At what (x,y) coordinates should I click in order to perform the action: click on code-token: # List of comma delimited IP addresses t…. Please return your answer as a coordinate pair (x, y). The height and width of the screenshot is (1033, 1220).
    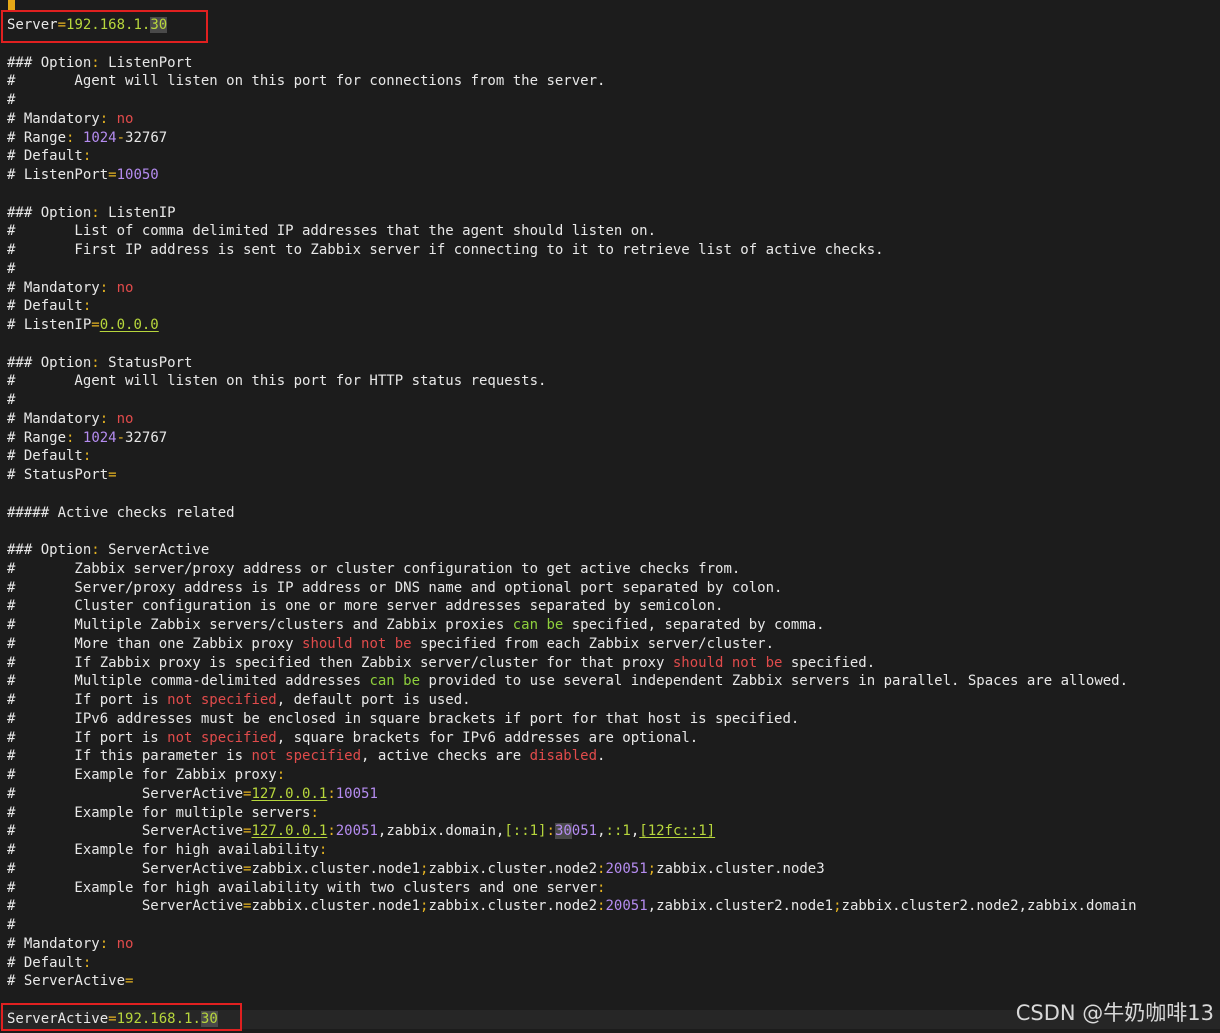
    Looking at the image, I should click on (332, 231).